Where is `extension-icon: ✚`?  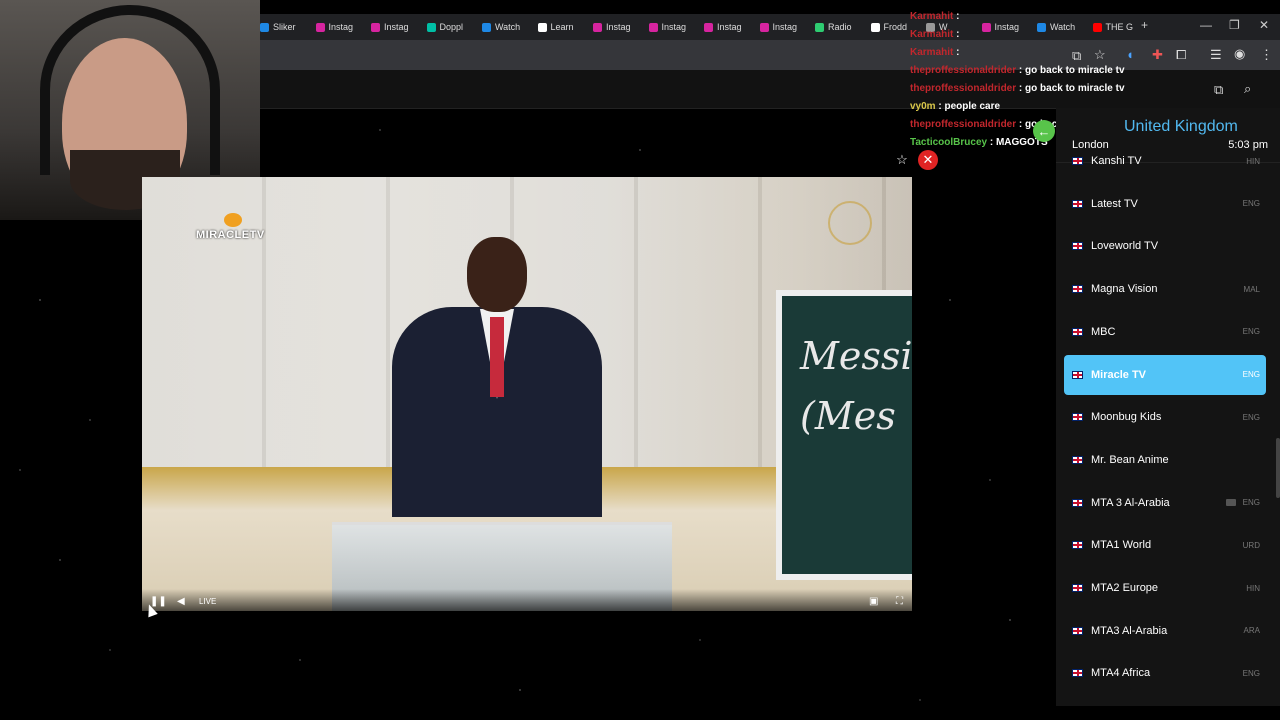 extension-icon: ✚ is located at coordinates (1157, 55).